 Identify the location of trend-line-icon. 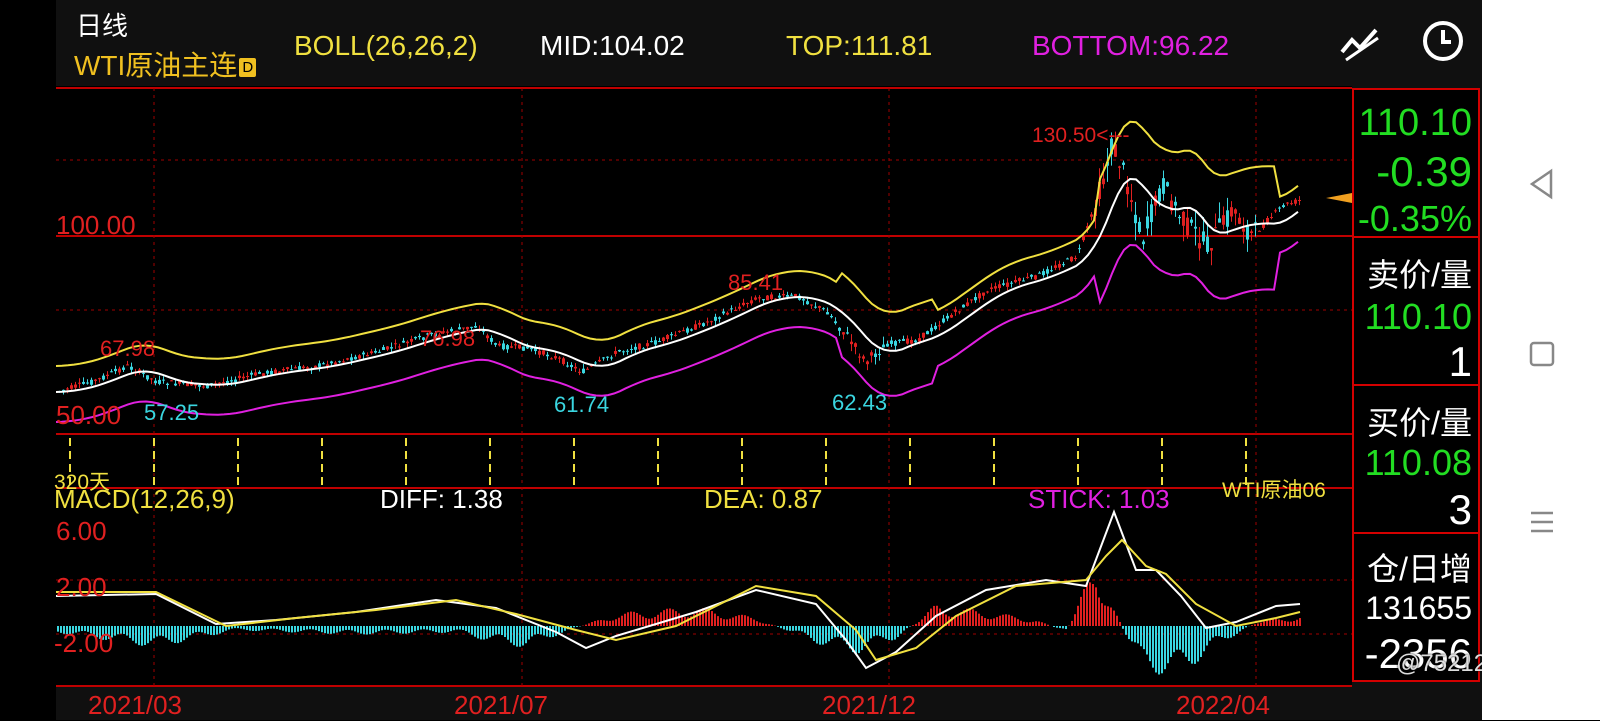
(1360, 42).